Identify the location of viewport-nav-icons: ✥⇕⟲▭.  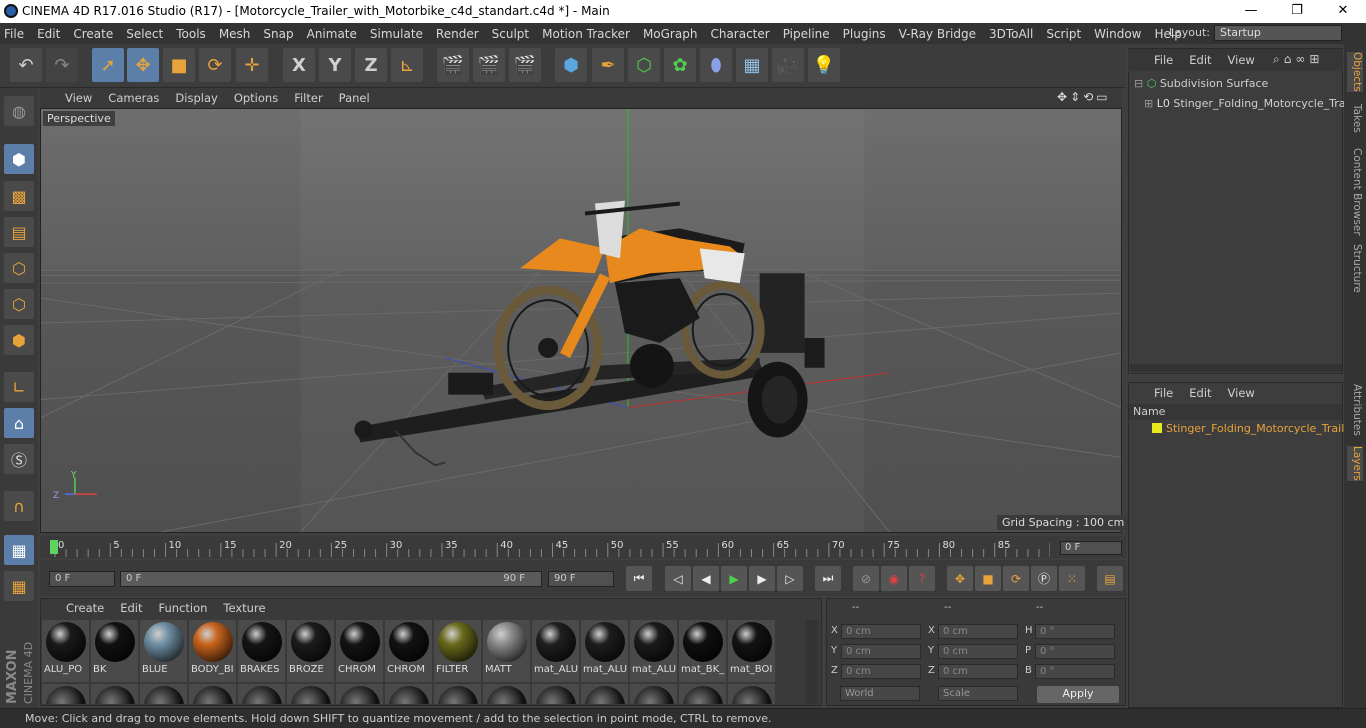
(1084, 97).